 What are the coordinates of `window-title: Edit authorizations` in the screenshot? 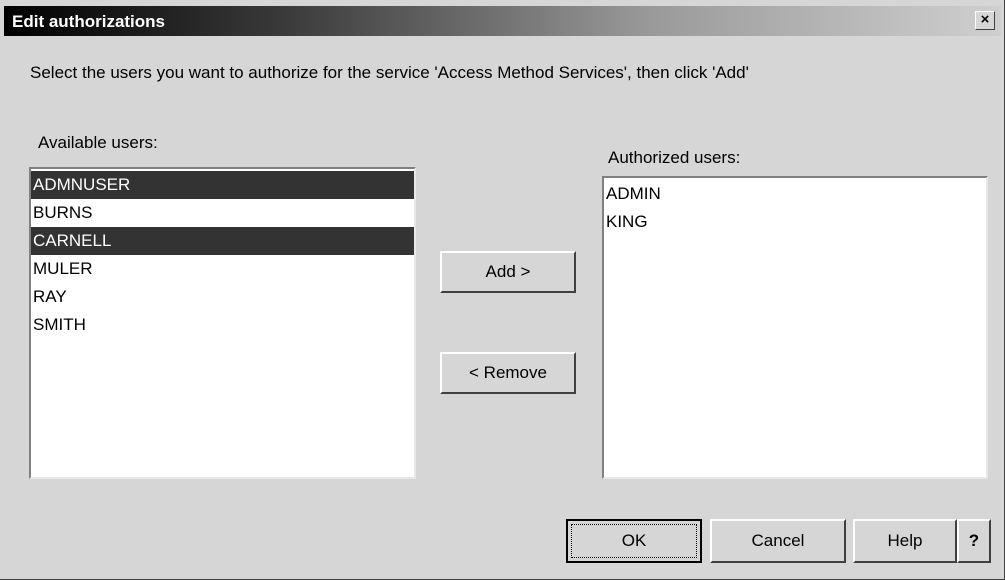 It's located at (88, 21).